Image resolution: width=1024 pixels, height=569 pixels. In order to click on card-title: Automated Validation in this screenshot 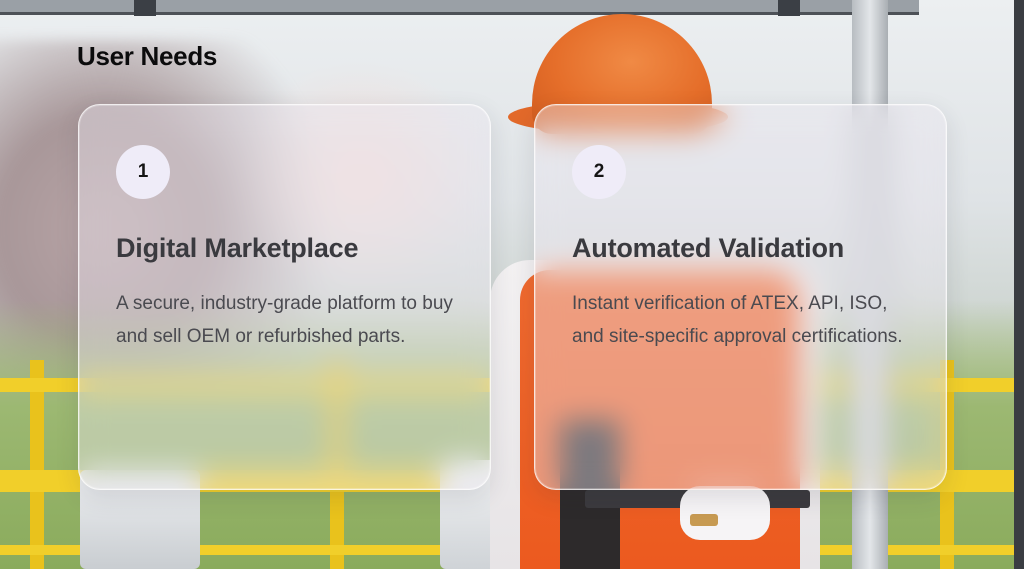, I will do `click(708, 248)`.